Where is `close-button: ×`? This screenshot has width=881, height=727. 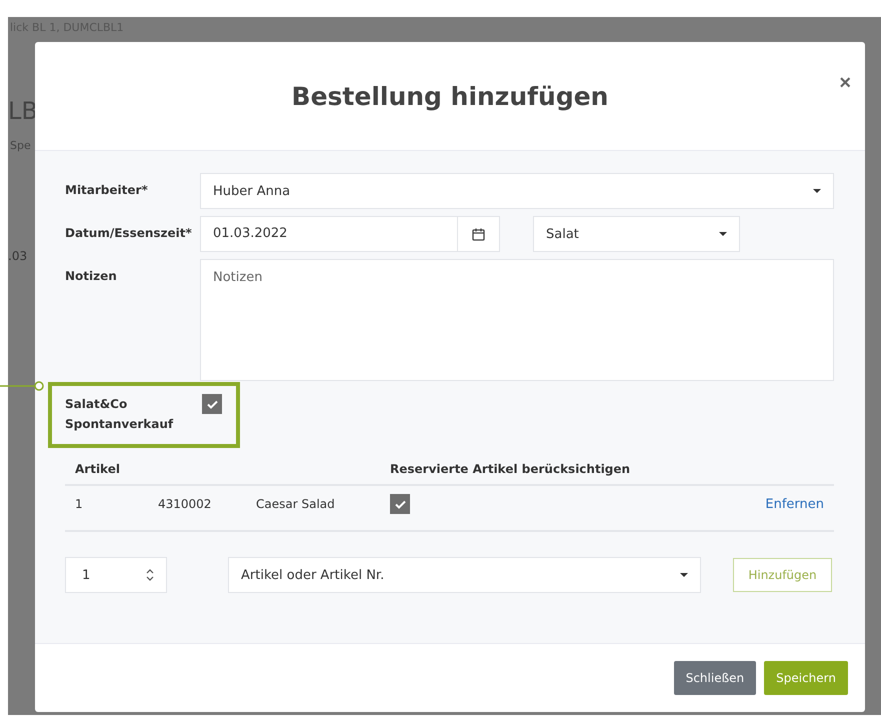
close-button: × is located at coordinates (845, 83).